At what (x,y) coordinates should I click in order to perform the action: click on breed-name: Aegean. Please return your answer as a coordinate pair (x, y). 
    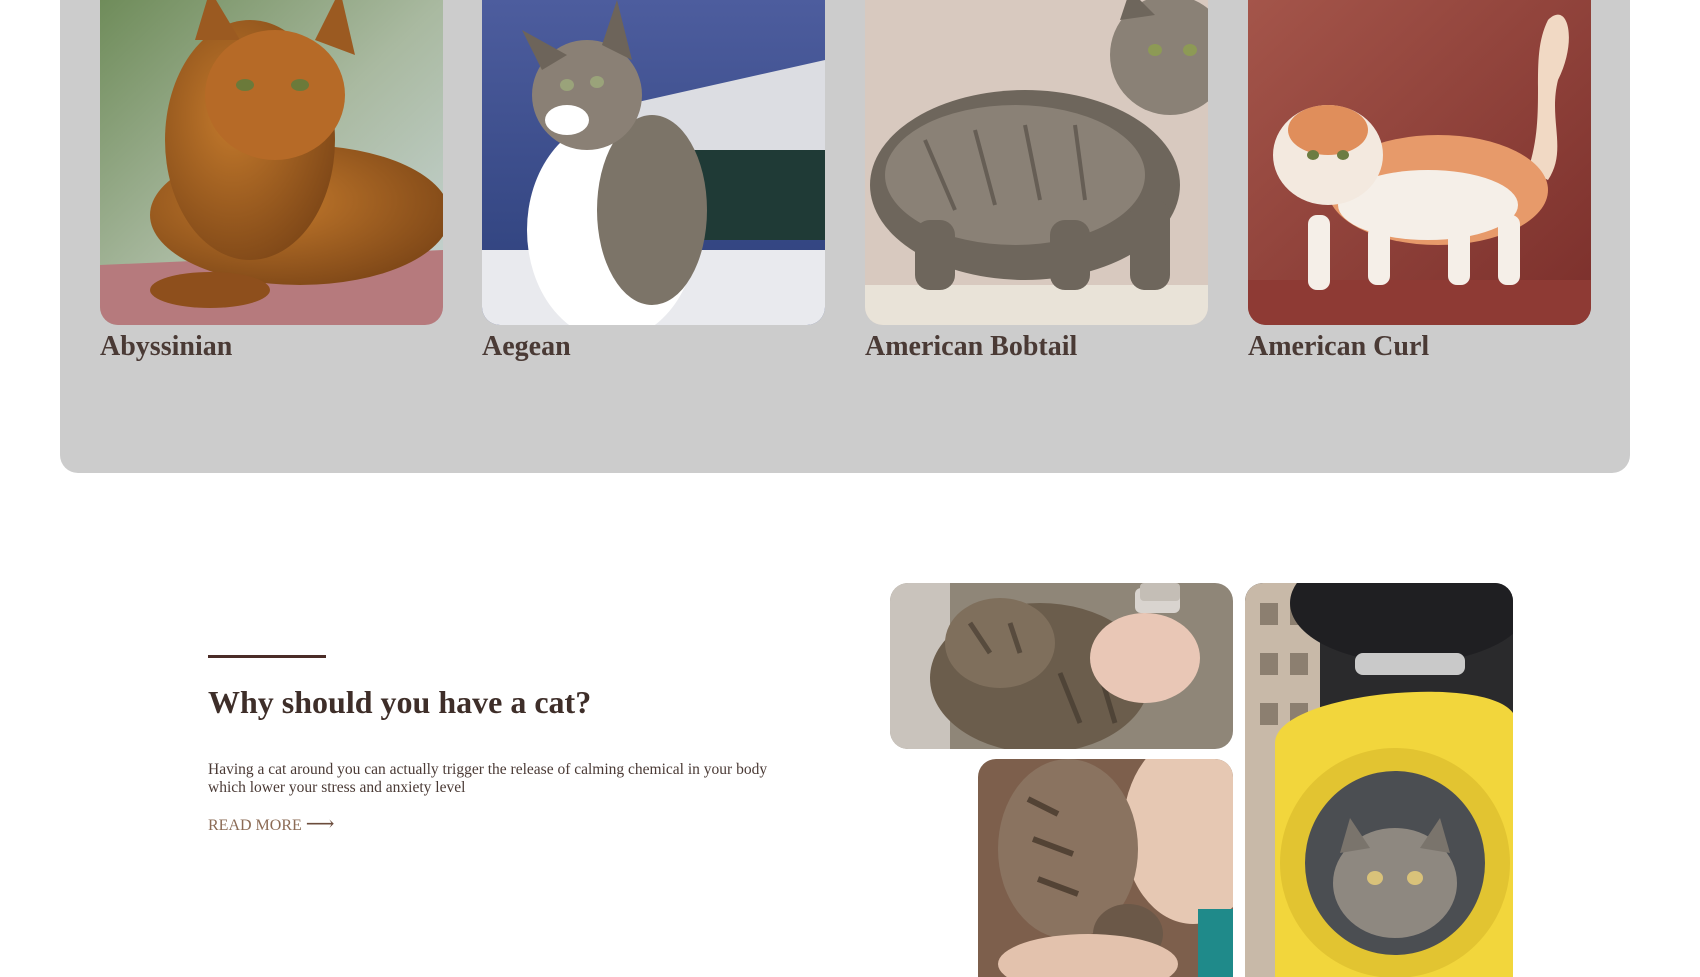
    Looking at the image, I should click on (653, 347).